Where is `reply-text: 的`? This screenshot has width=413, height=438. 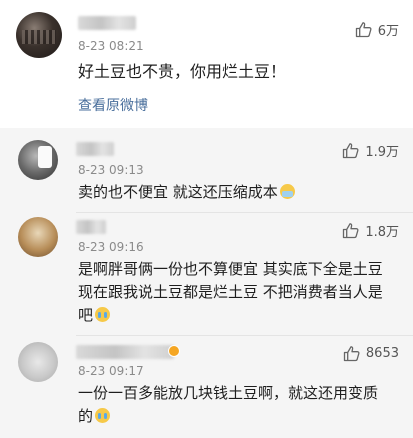 reply-text: 的 is located at coordinates (94, 416).